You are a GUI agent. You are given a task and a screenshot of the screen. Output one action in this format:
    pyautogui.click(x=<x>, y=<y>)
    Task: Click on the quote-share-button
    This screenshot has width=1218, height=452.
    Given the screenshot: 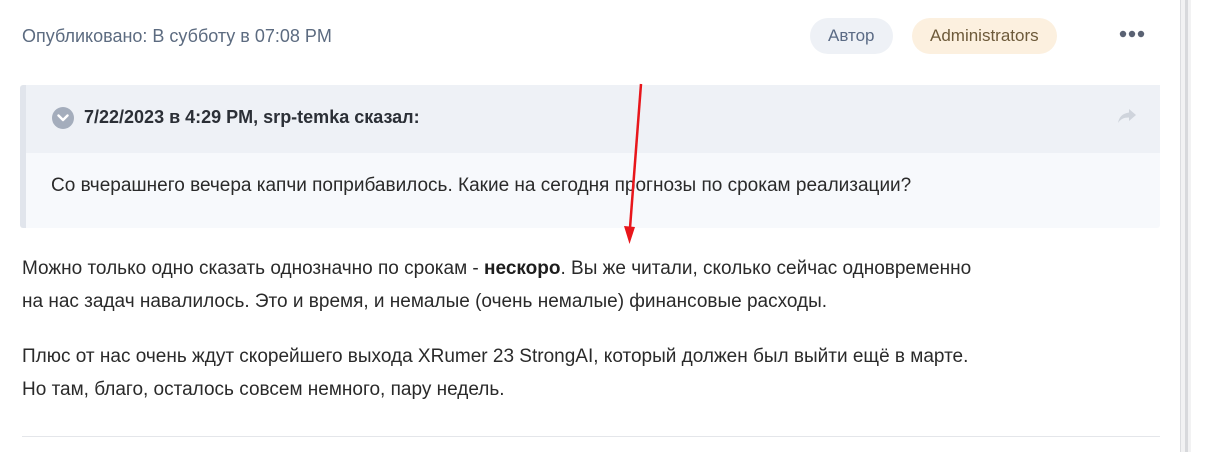 What is the action you would take?
    pyautogui.click(x=1128, y=117)
    